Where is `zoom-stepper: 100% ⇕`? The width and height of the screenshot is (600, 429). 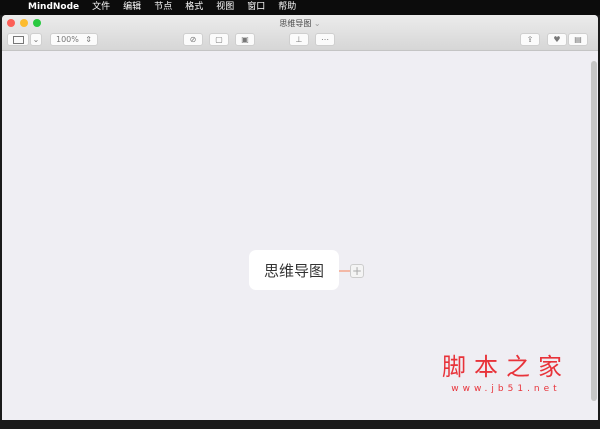
zoom-stepper: 100% ⇕ is located at coordinates (74, 39).